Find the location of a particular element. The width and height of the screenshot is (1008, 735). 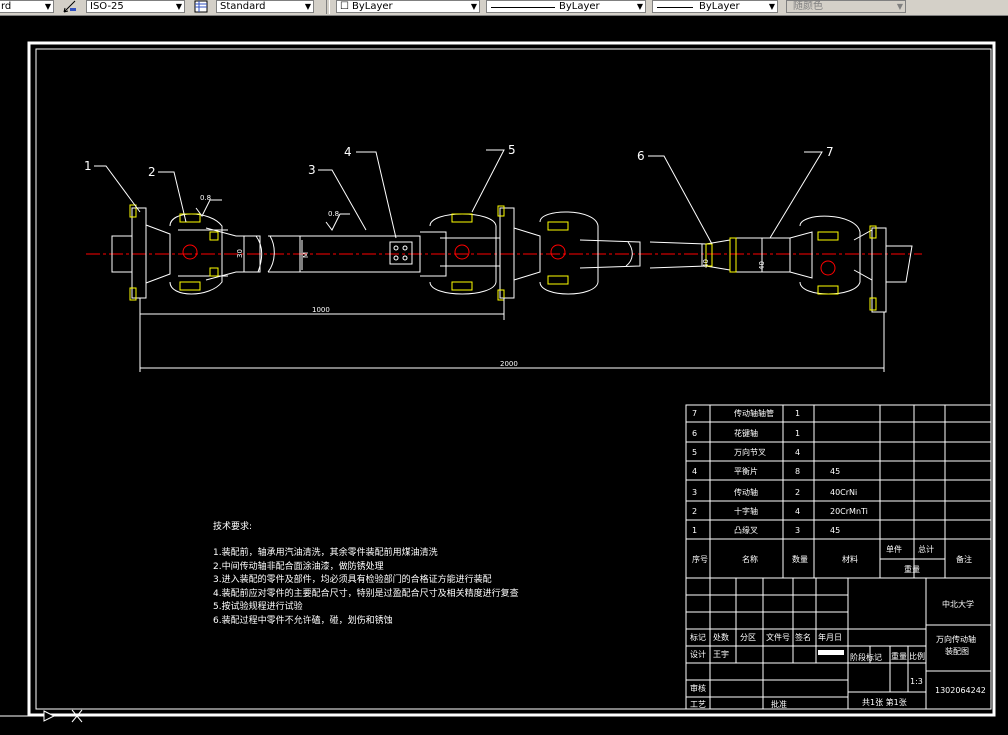

drawing-number: 1302064242 is located at coordinates (960, 690).